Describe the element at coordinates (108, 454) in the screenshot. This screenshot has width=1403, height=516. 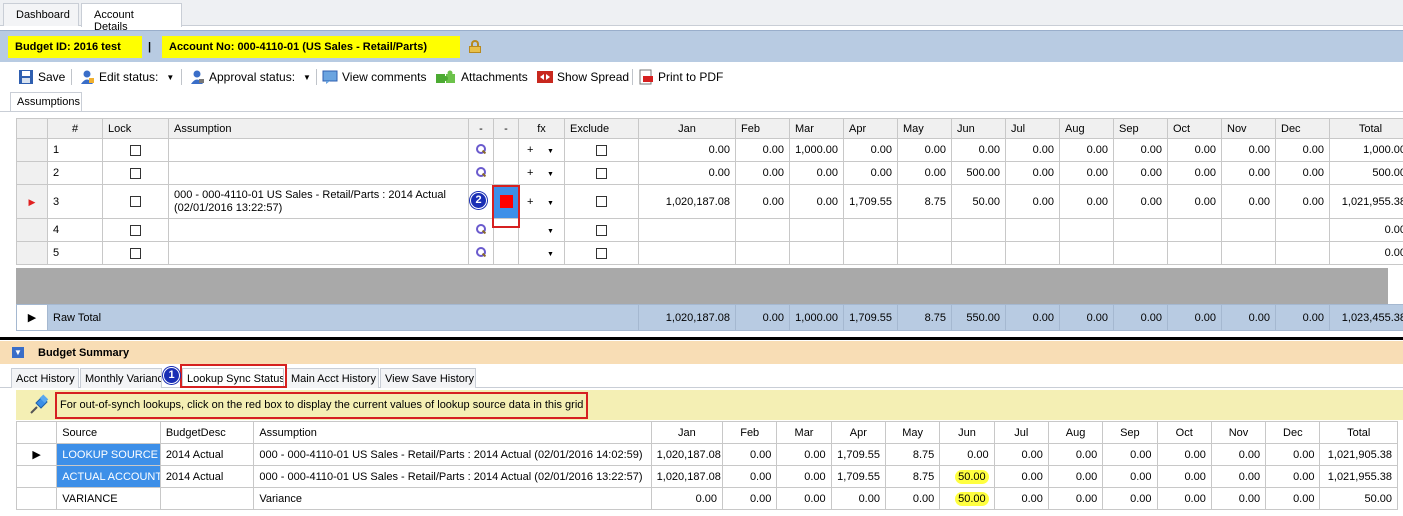
I see `source-cell: LOOKUP SOURCE` at that location.